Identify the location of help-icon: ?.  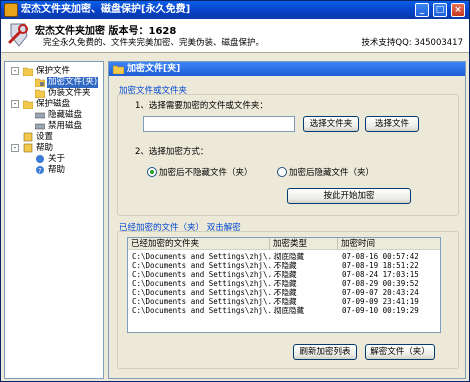
(40, 170).